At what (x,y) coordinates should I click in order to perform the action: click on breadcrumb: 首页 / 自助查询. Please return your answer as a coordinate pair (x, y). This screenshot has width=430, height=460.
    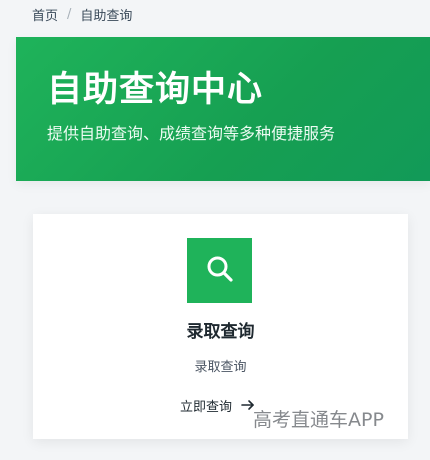
    Looking at the image, I should click on (82, 14).